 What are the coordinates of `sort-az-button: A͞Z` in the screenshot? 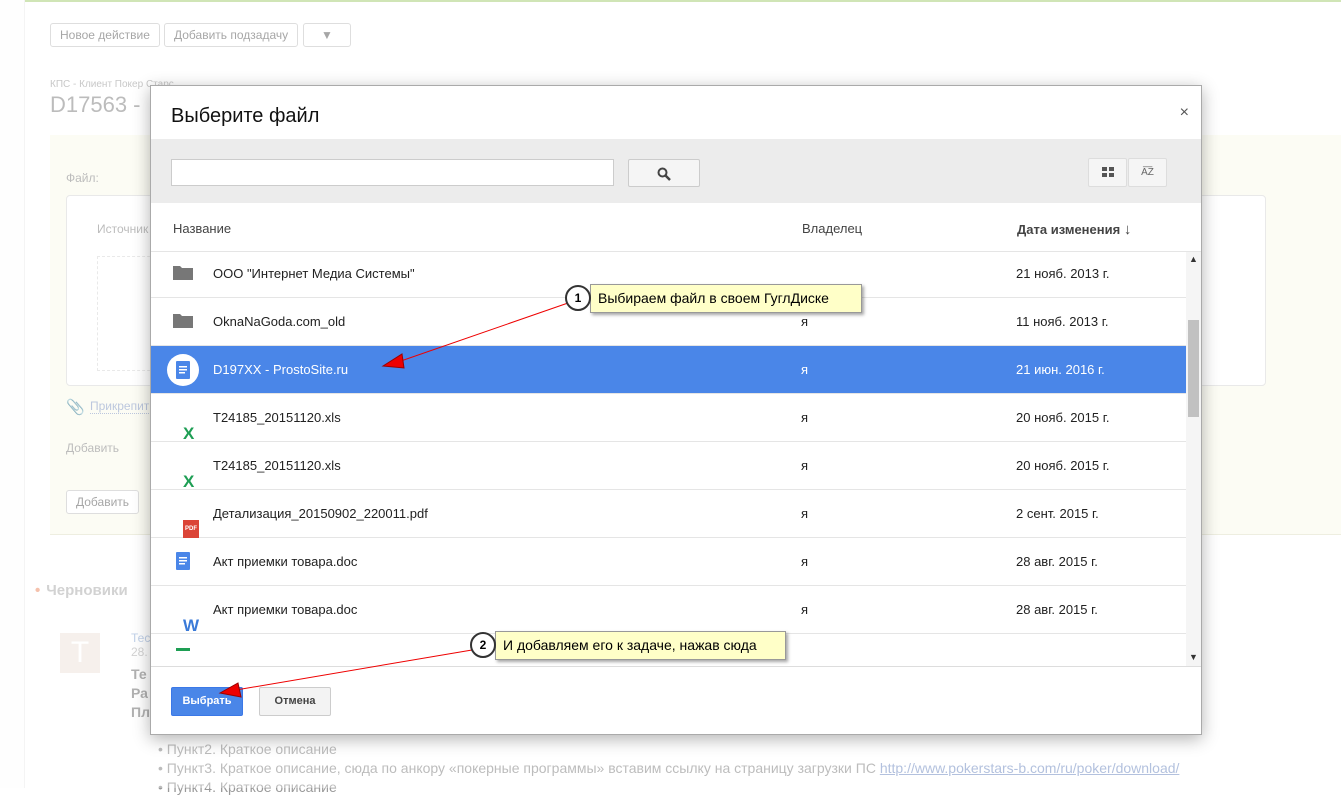 It's located at (1147, 172).